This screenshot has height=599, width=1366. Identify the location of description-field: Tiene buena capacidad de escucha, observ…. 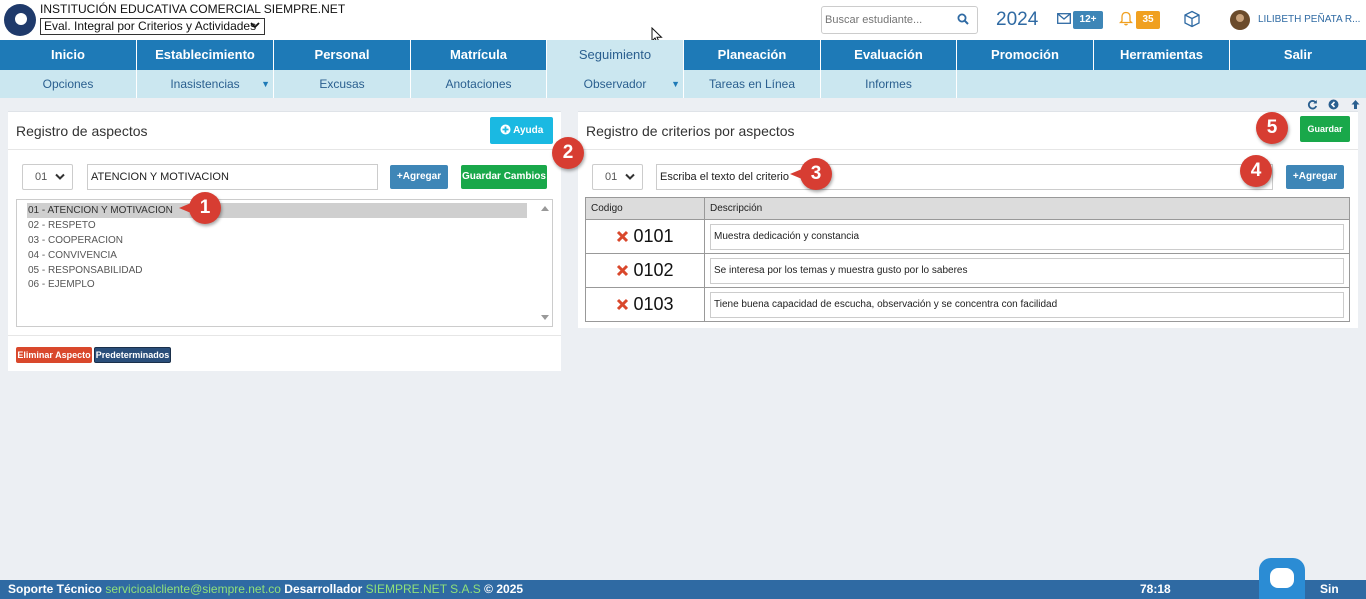
(1027, 304).